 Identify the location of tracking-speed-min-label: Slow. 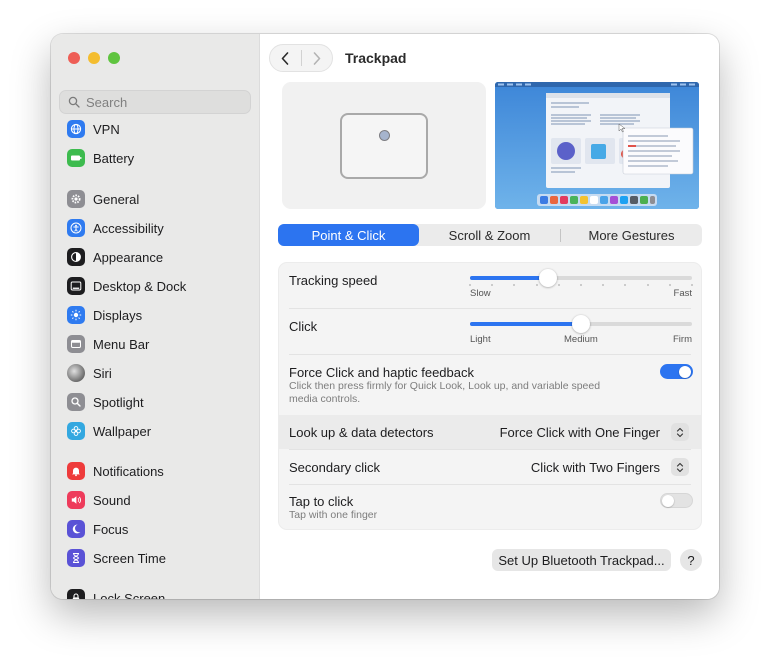
(480, 293).